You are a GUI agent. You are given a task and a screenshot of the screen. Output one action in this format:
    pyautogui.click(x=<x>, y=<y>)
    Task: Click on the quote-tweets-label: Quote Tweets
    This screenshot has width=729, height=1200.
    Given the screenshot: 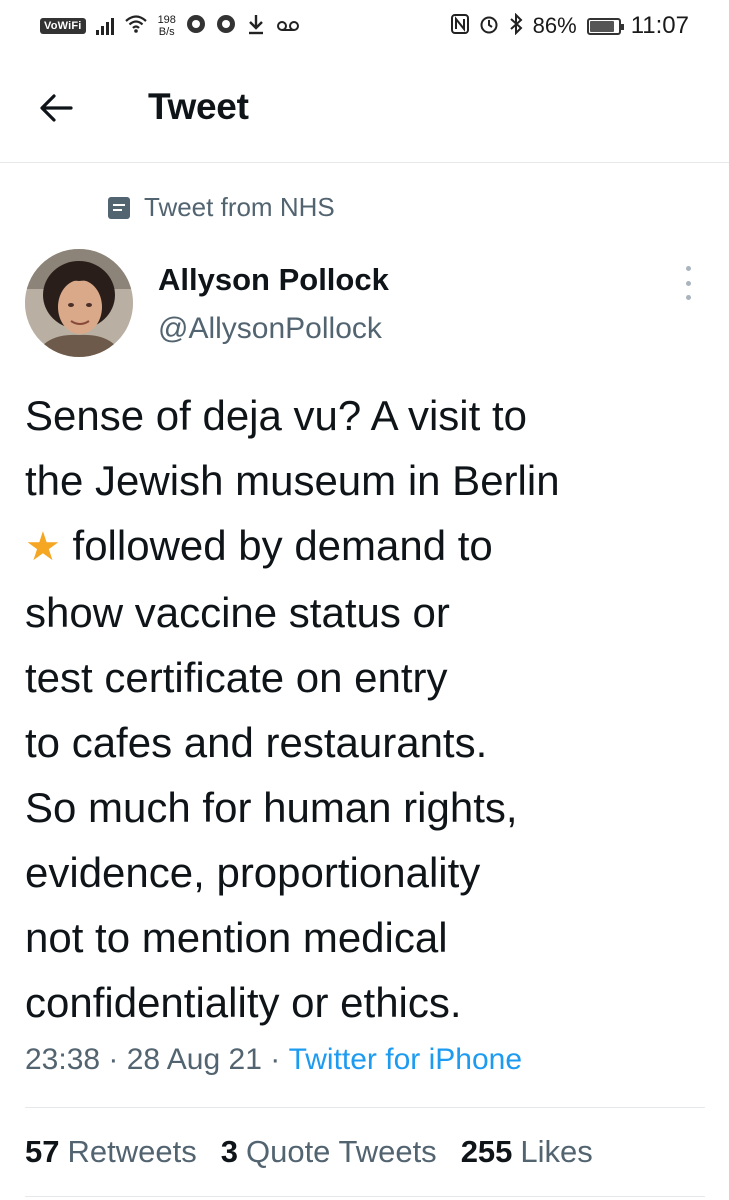 What is the action you would take?
    pyautogui.click(x=341, y=1151)
    